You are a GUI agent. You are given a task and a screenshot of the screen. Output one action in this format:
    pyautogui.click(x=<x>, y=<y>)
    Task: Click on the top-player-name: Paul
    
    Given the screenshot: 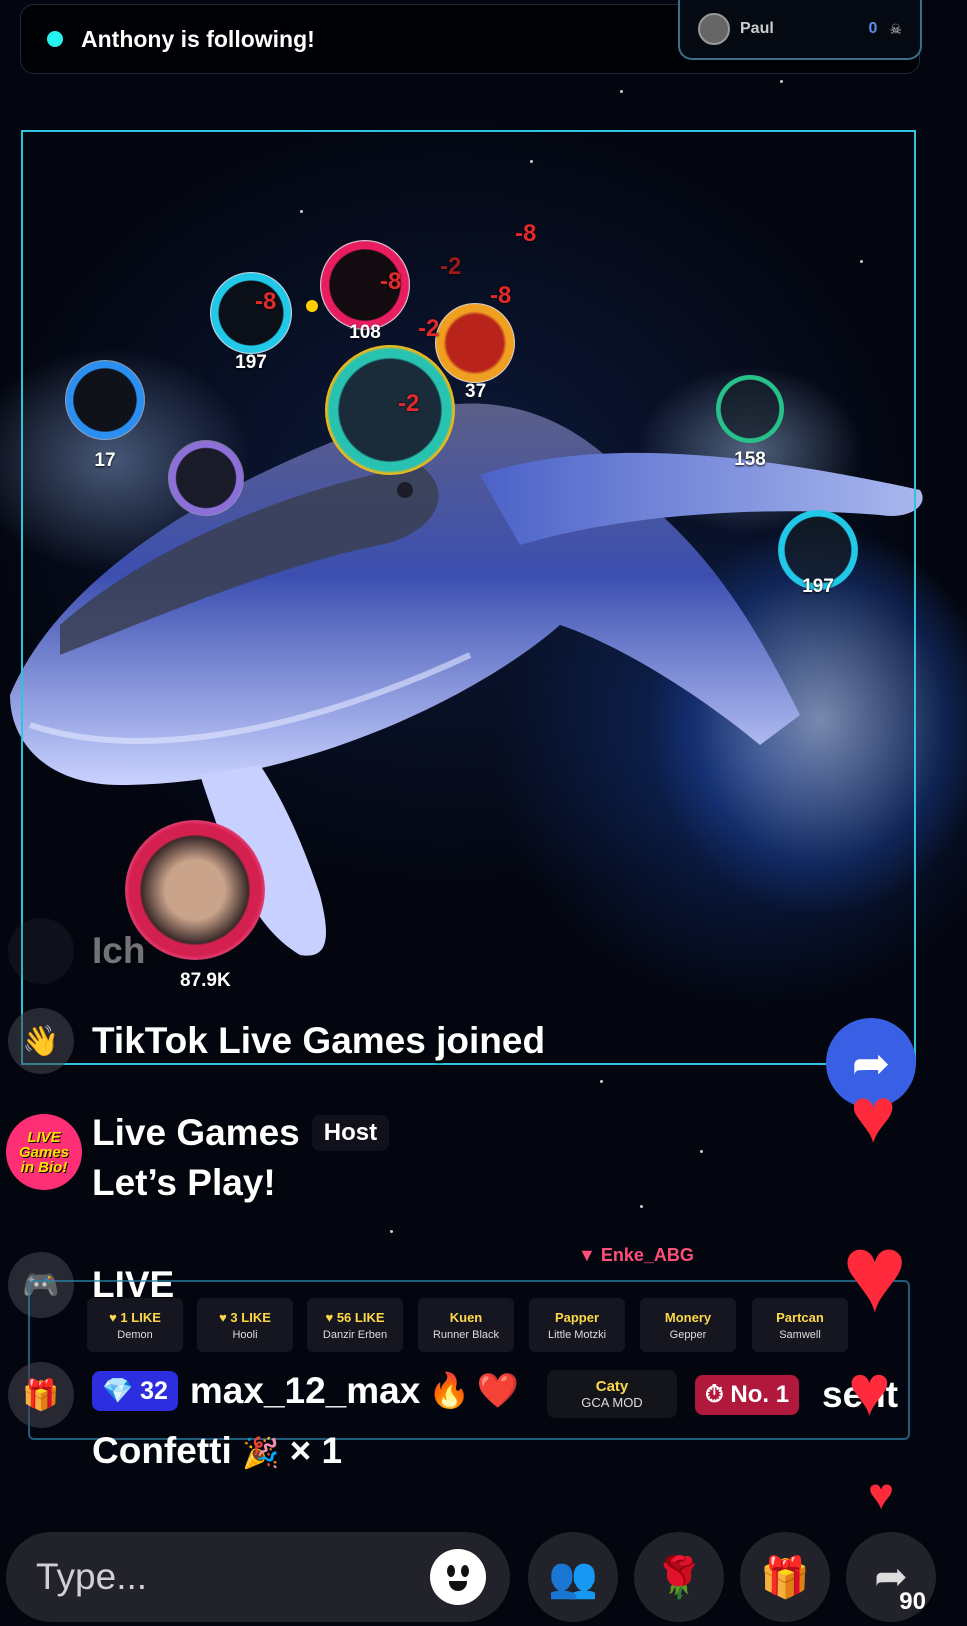 What is the action you would take?
    pyautogui.click(x=757, y=28)
    